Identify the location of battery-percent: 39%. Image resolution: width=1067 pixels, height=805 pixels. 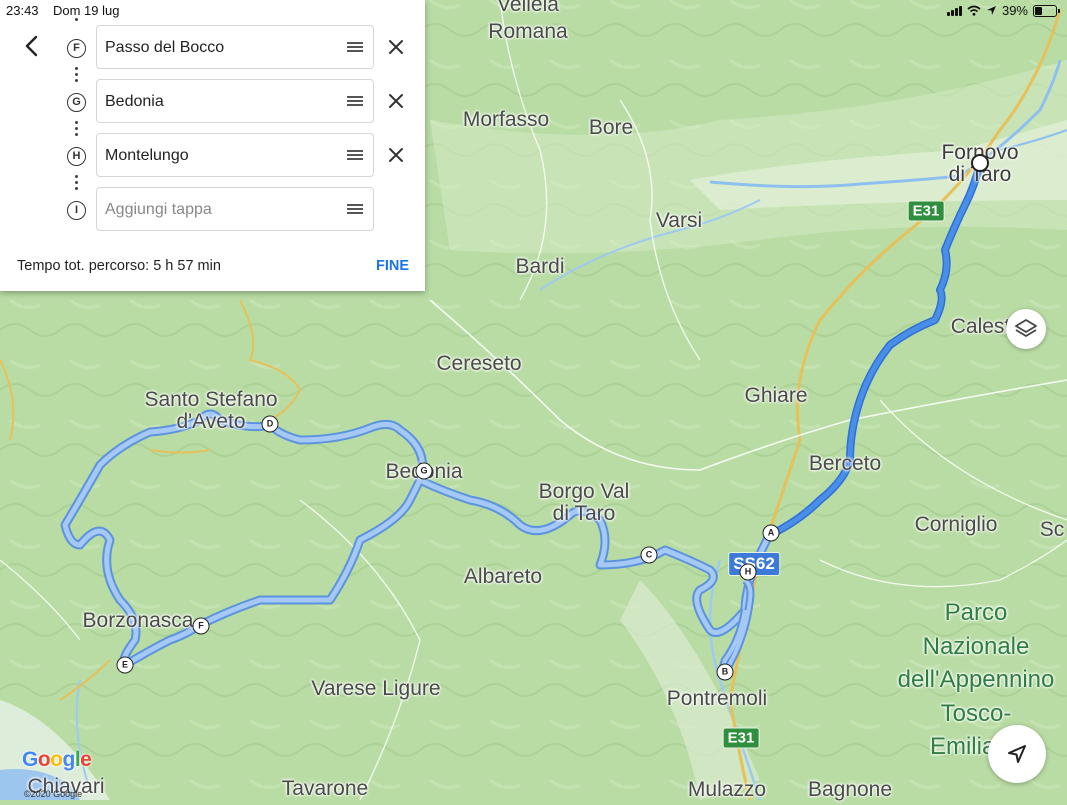
(1014, 10).